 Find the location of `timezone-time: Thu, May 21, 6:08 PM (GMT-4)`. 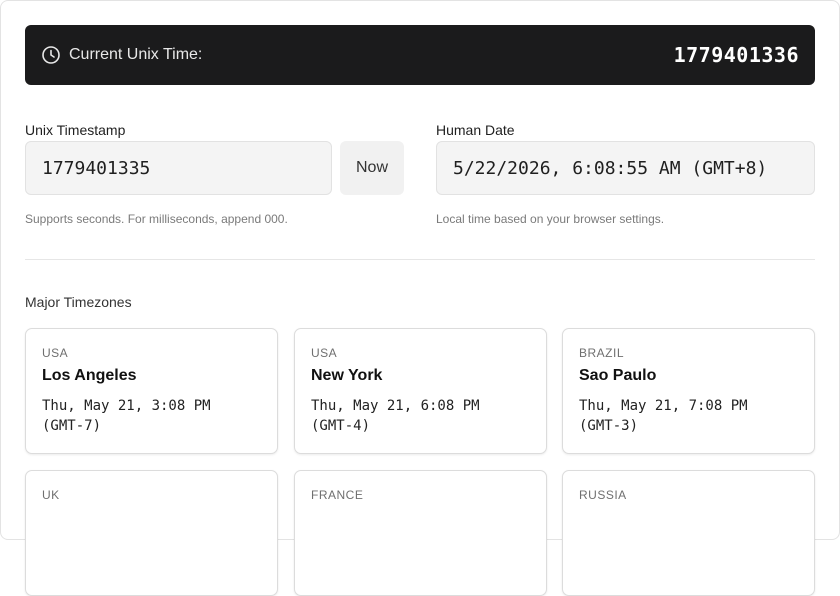

timezone-time: Thu, May 21, 6:08 PM (GMT-4) is located at coordinates (395, 416).